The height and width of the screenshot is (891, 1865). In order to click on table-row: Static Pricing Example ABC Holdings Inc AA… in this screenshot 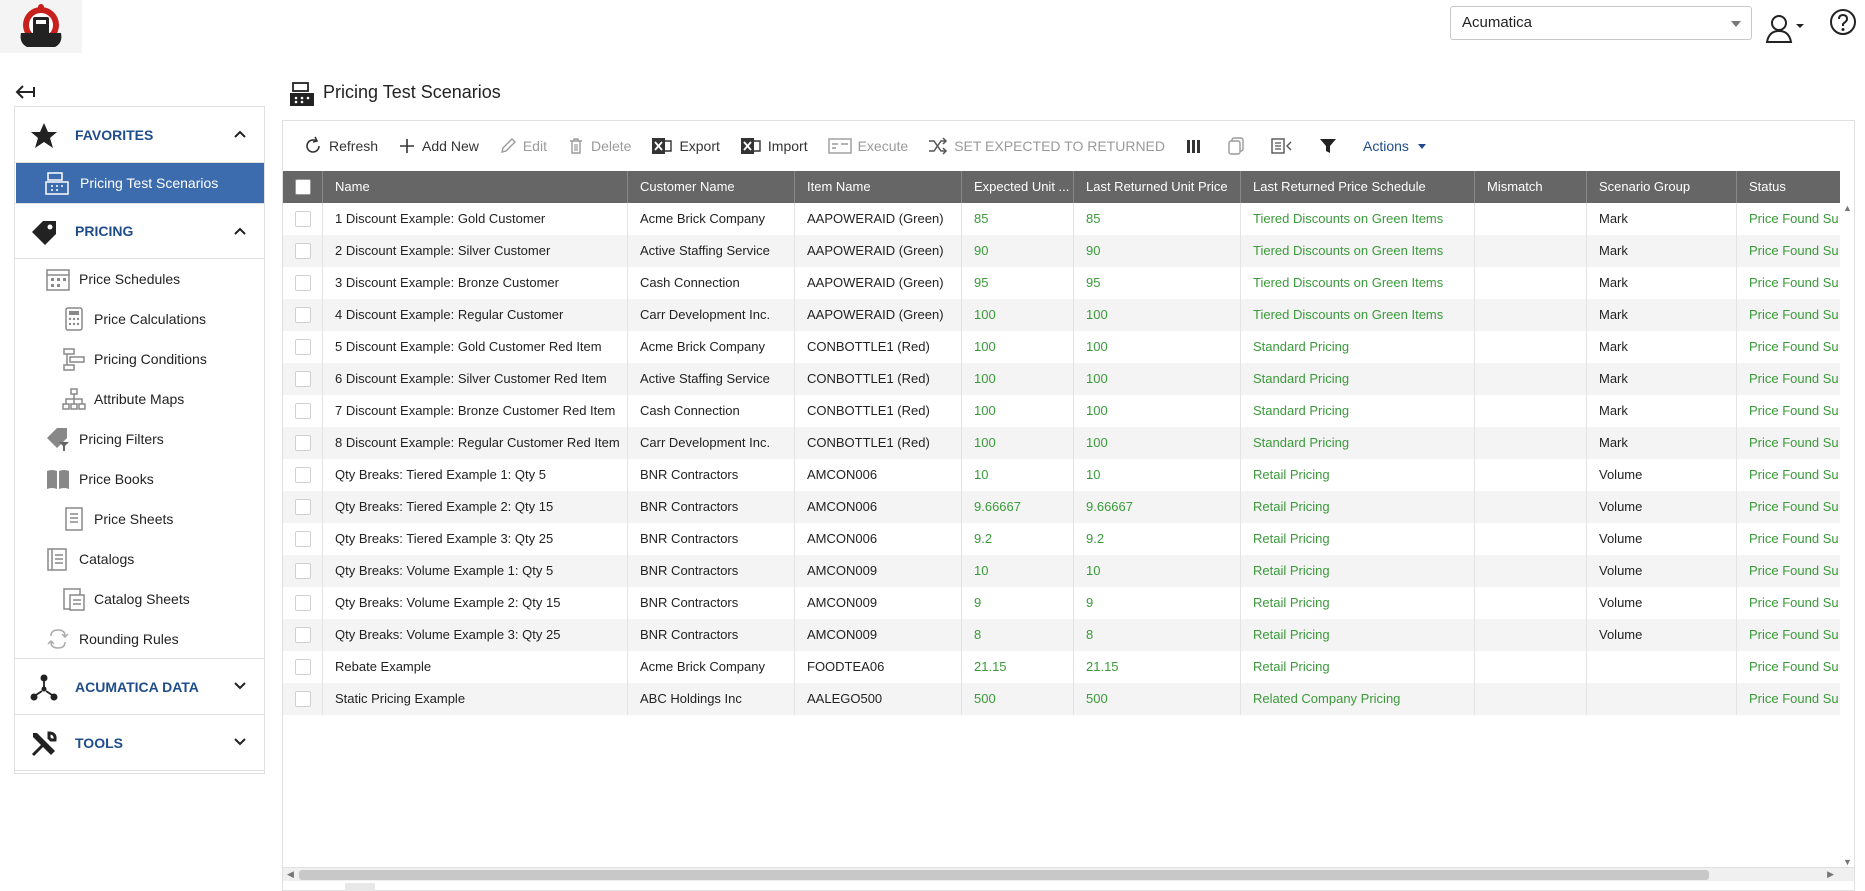, I will do `click(1061, 699)`.